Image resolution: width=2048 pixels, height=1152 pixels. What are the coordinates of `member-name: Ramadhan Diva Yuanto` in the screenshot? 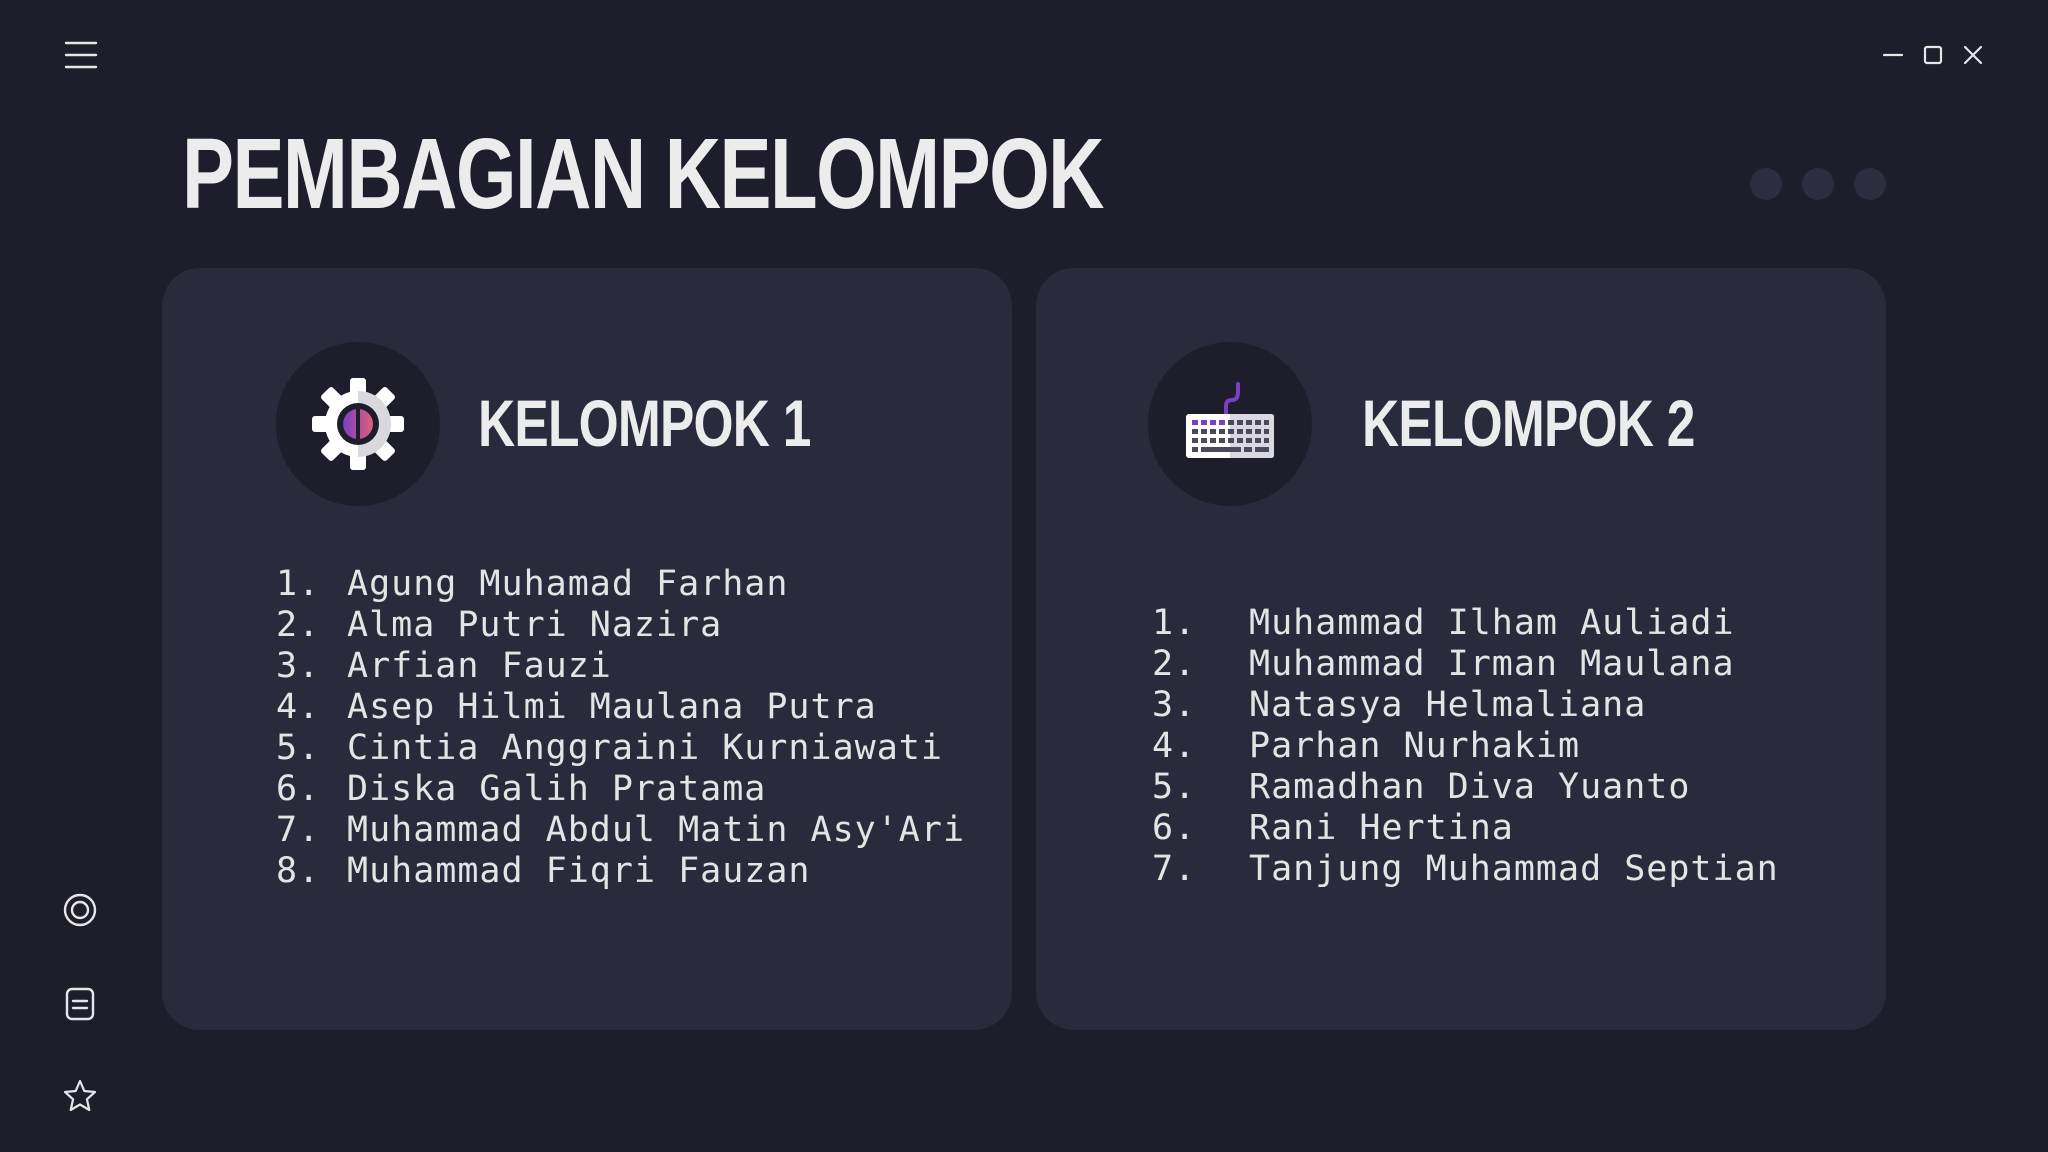 It's located at (1470, 787).